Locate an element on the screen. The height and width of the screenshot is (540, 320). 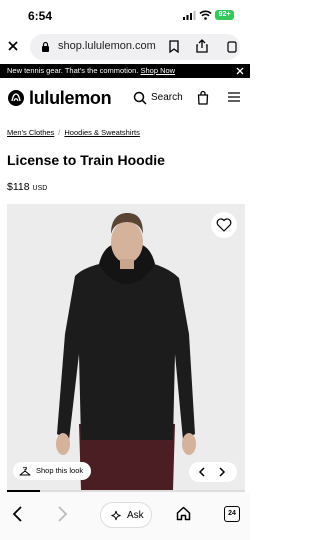
ask-label: Ask is located at coordinates (135, 515).